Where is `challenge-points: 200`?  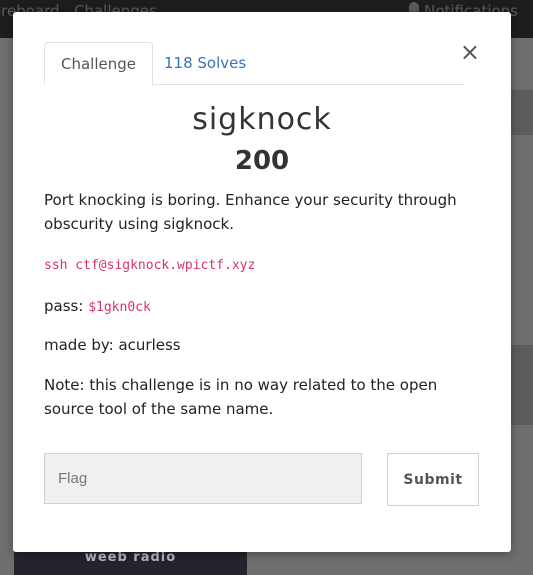 challenge-points: 200 is located at coordinates (262, 161).